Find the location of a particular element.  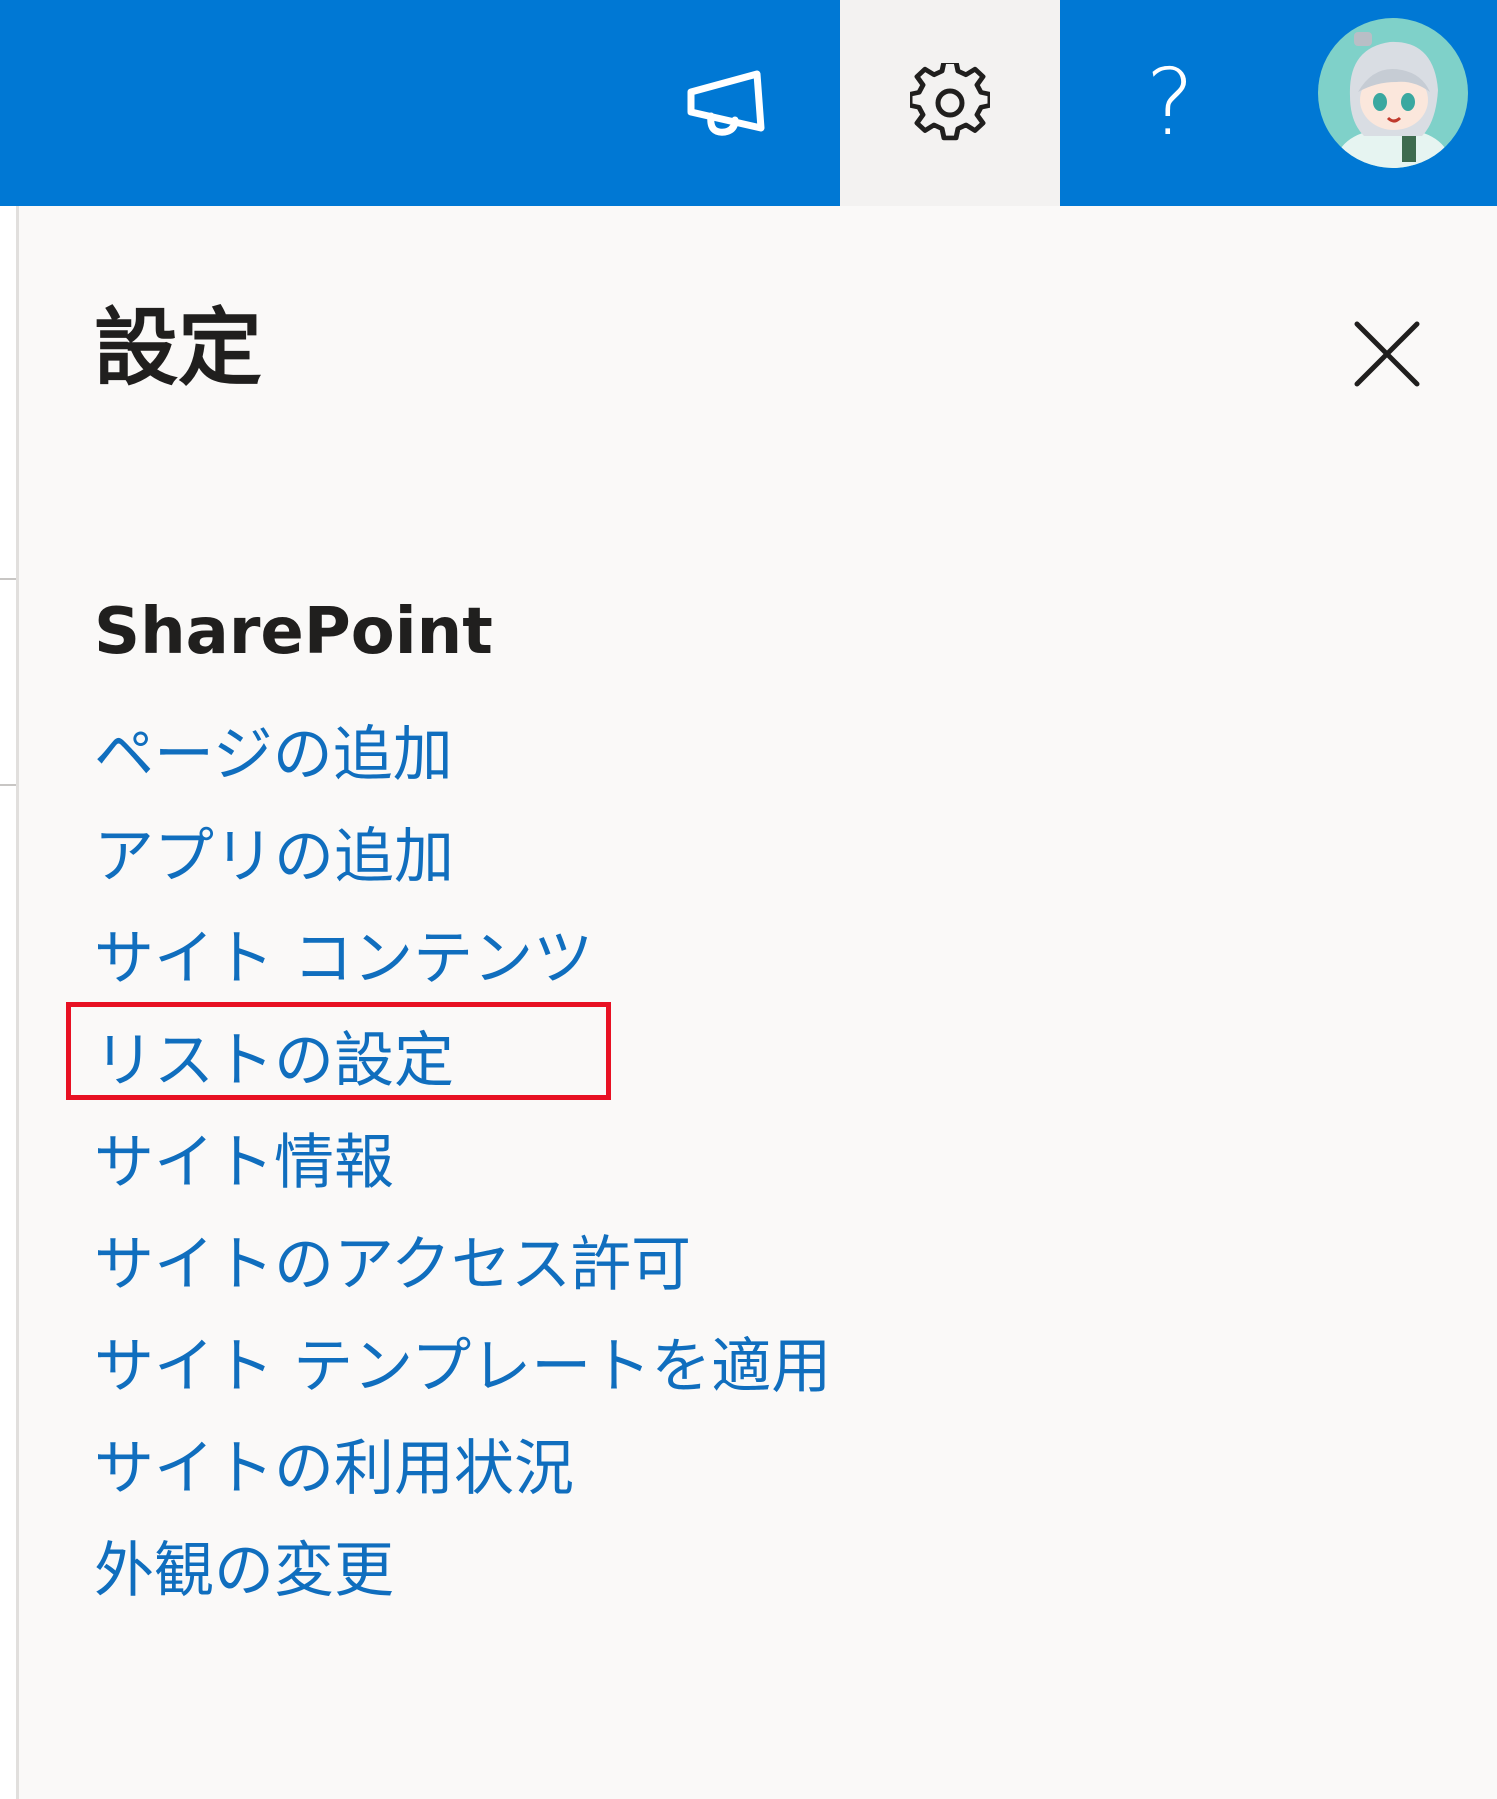

help-button: ? is located at coordinates (1170, 103).